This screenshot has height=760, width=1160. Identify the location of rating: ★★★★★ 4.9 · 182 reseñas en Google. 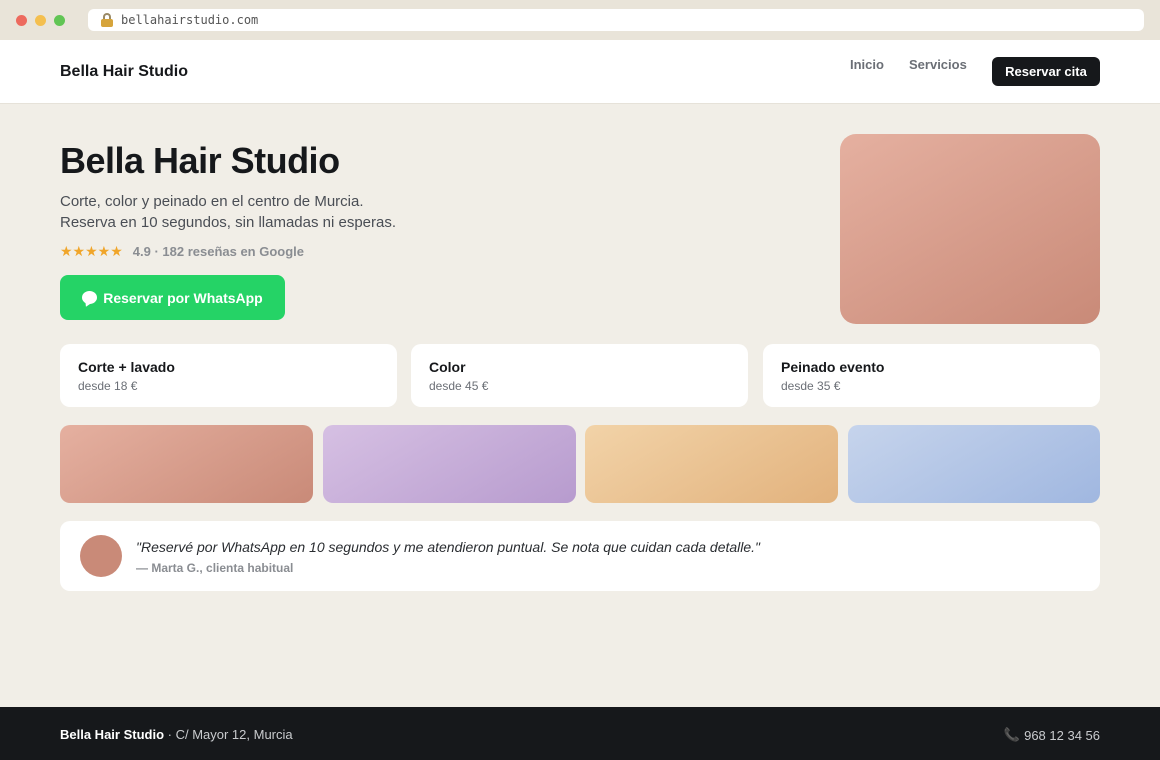
(182, 251).